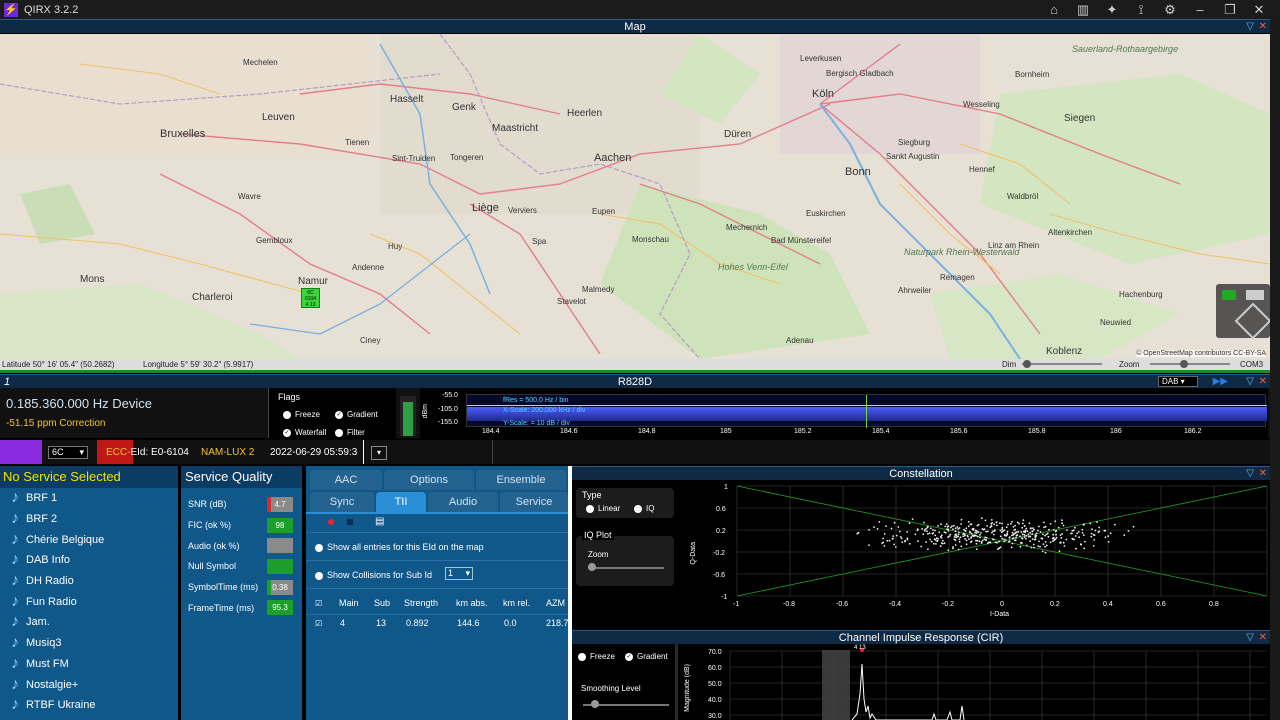 The height and width of the screenshot is (720, 1280). What do you see at coordinates (356, 414) in the screenshot?
I see `flag-gradient: ✓ Gradient` at bounding box center [356, 414].